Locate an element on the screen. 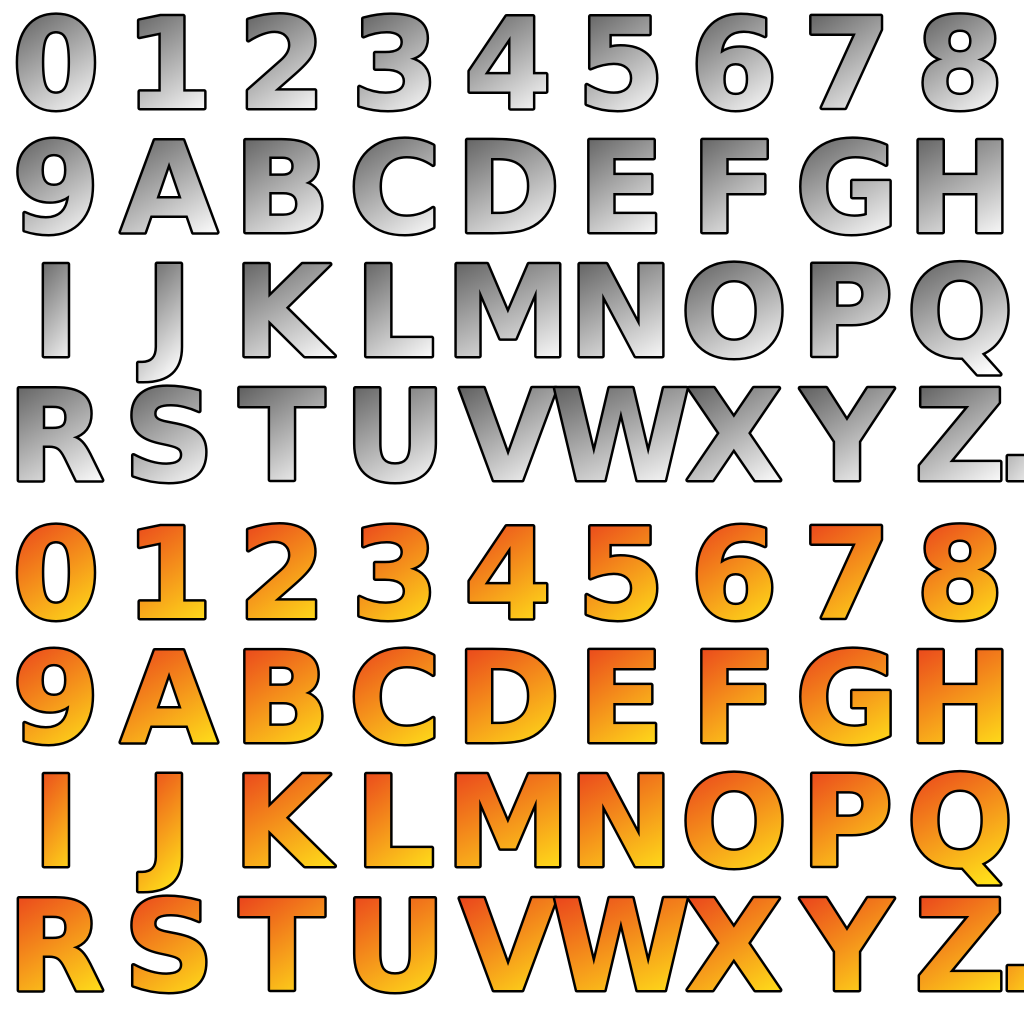 The width and height of the screenshot is (1024, 1024). glyph-fire-U: U is located at coordinates (395, 946).